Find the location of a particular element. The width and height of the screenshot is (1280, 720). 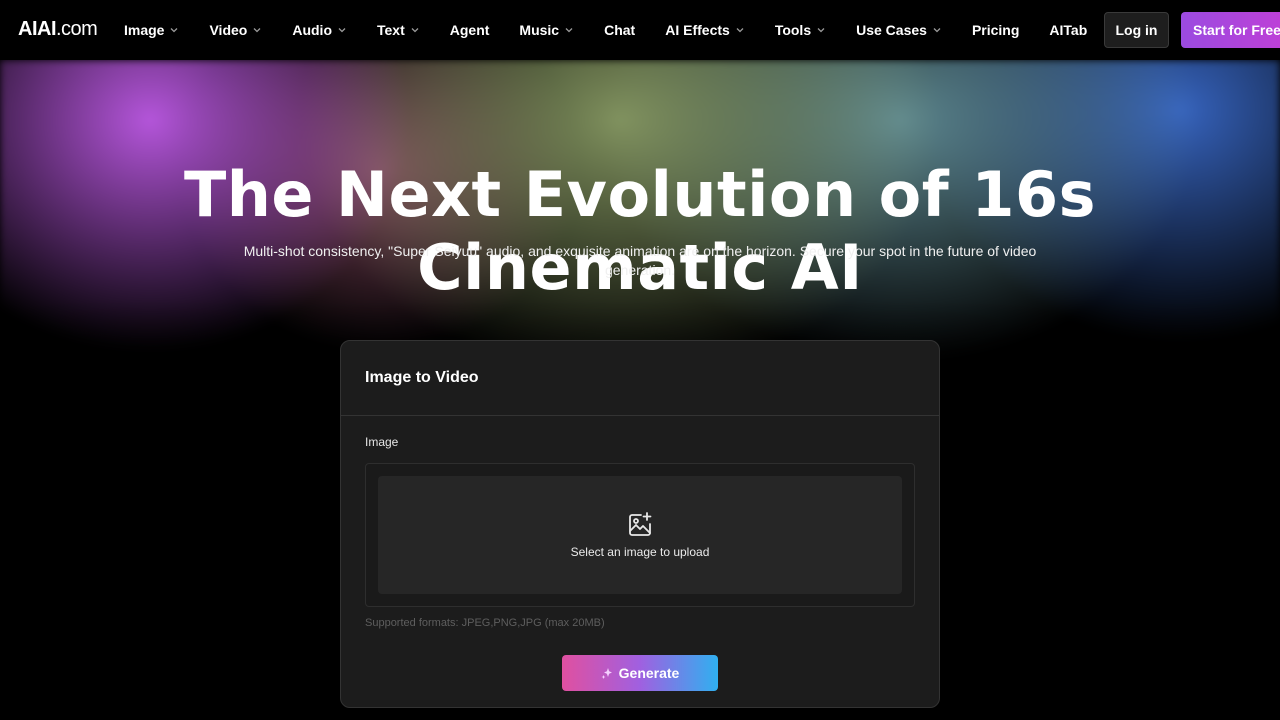

nav-item-agent: Agent is located at coordinates (470, 30).